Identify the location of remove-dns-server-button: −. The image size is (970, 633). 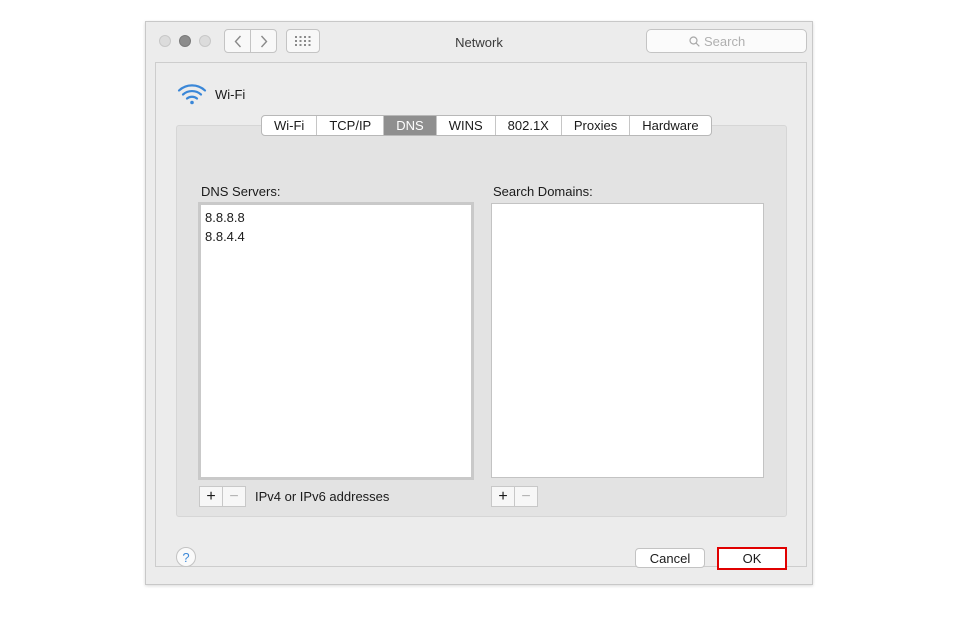
(233, 496).